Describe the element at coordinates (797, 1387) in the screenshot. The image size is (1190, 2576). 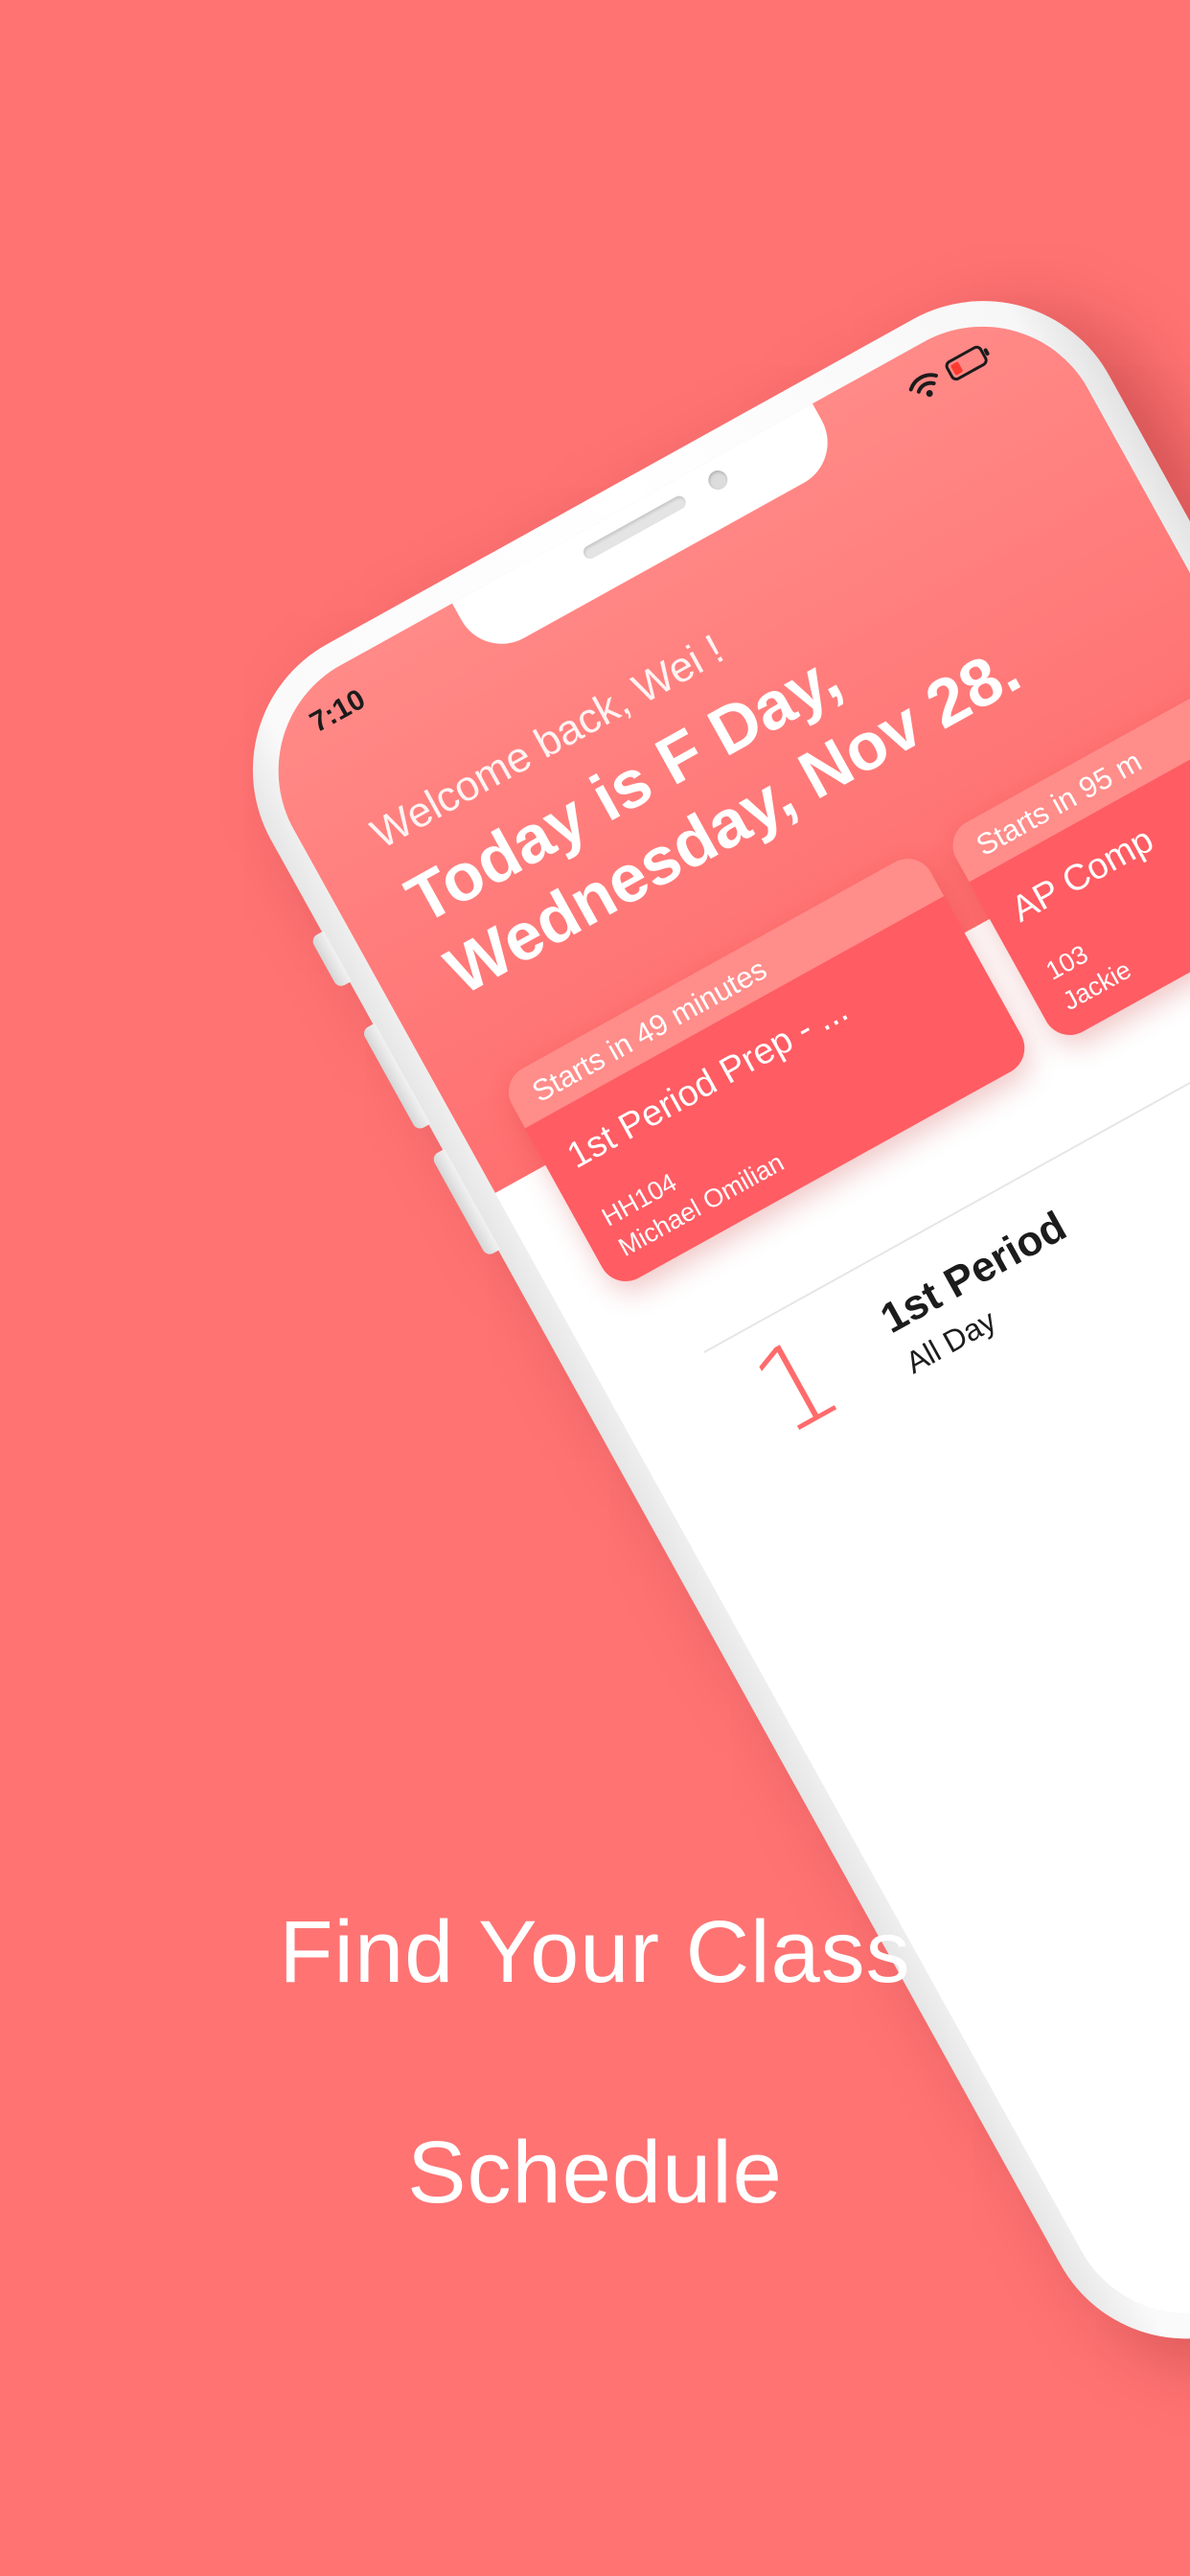
I see `period-number: 1` at that location.